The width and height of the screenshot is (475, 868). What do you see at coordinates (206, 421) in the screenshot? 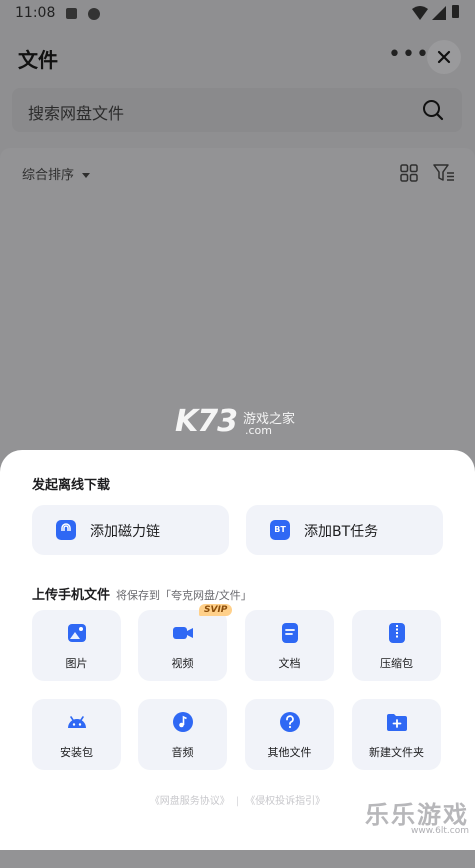
I see `watermark-brand: K73` at bounding box center [206, 421].